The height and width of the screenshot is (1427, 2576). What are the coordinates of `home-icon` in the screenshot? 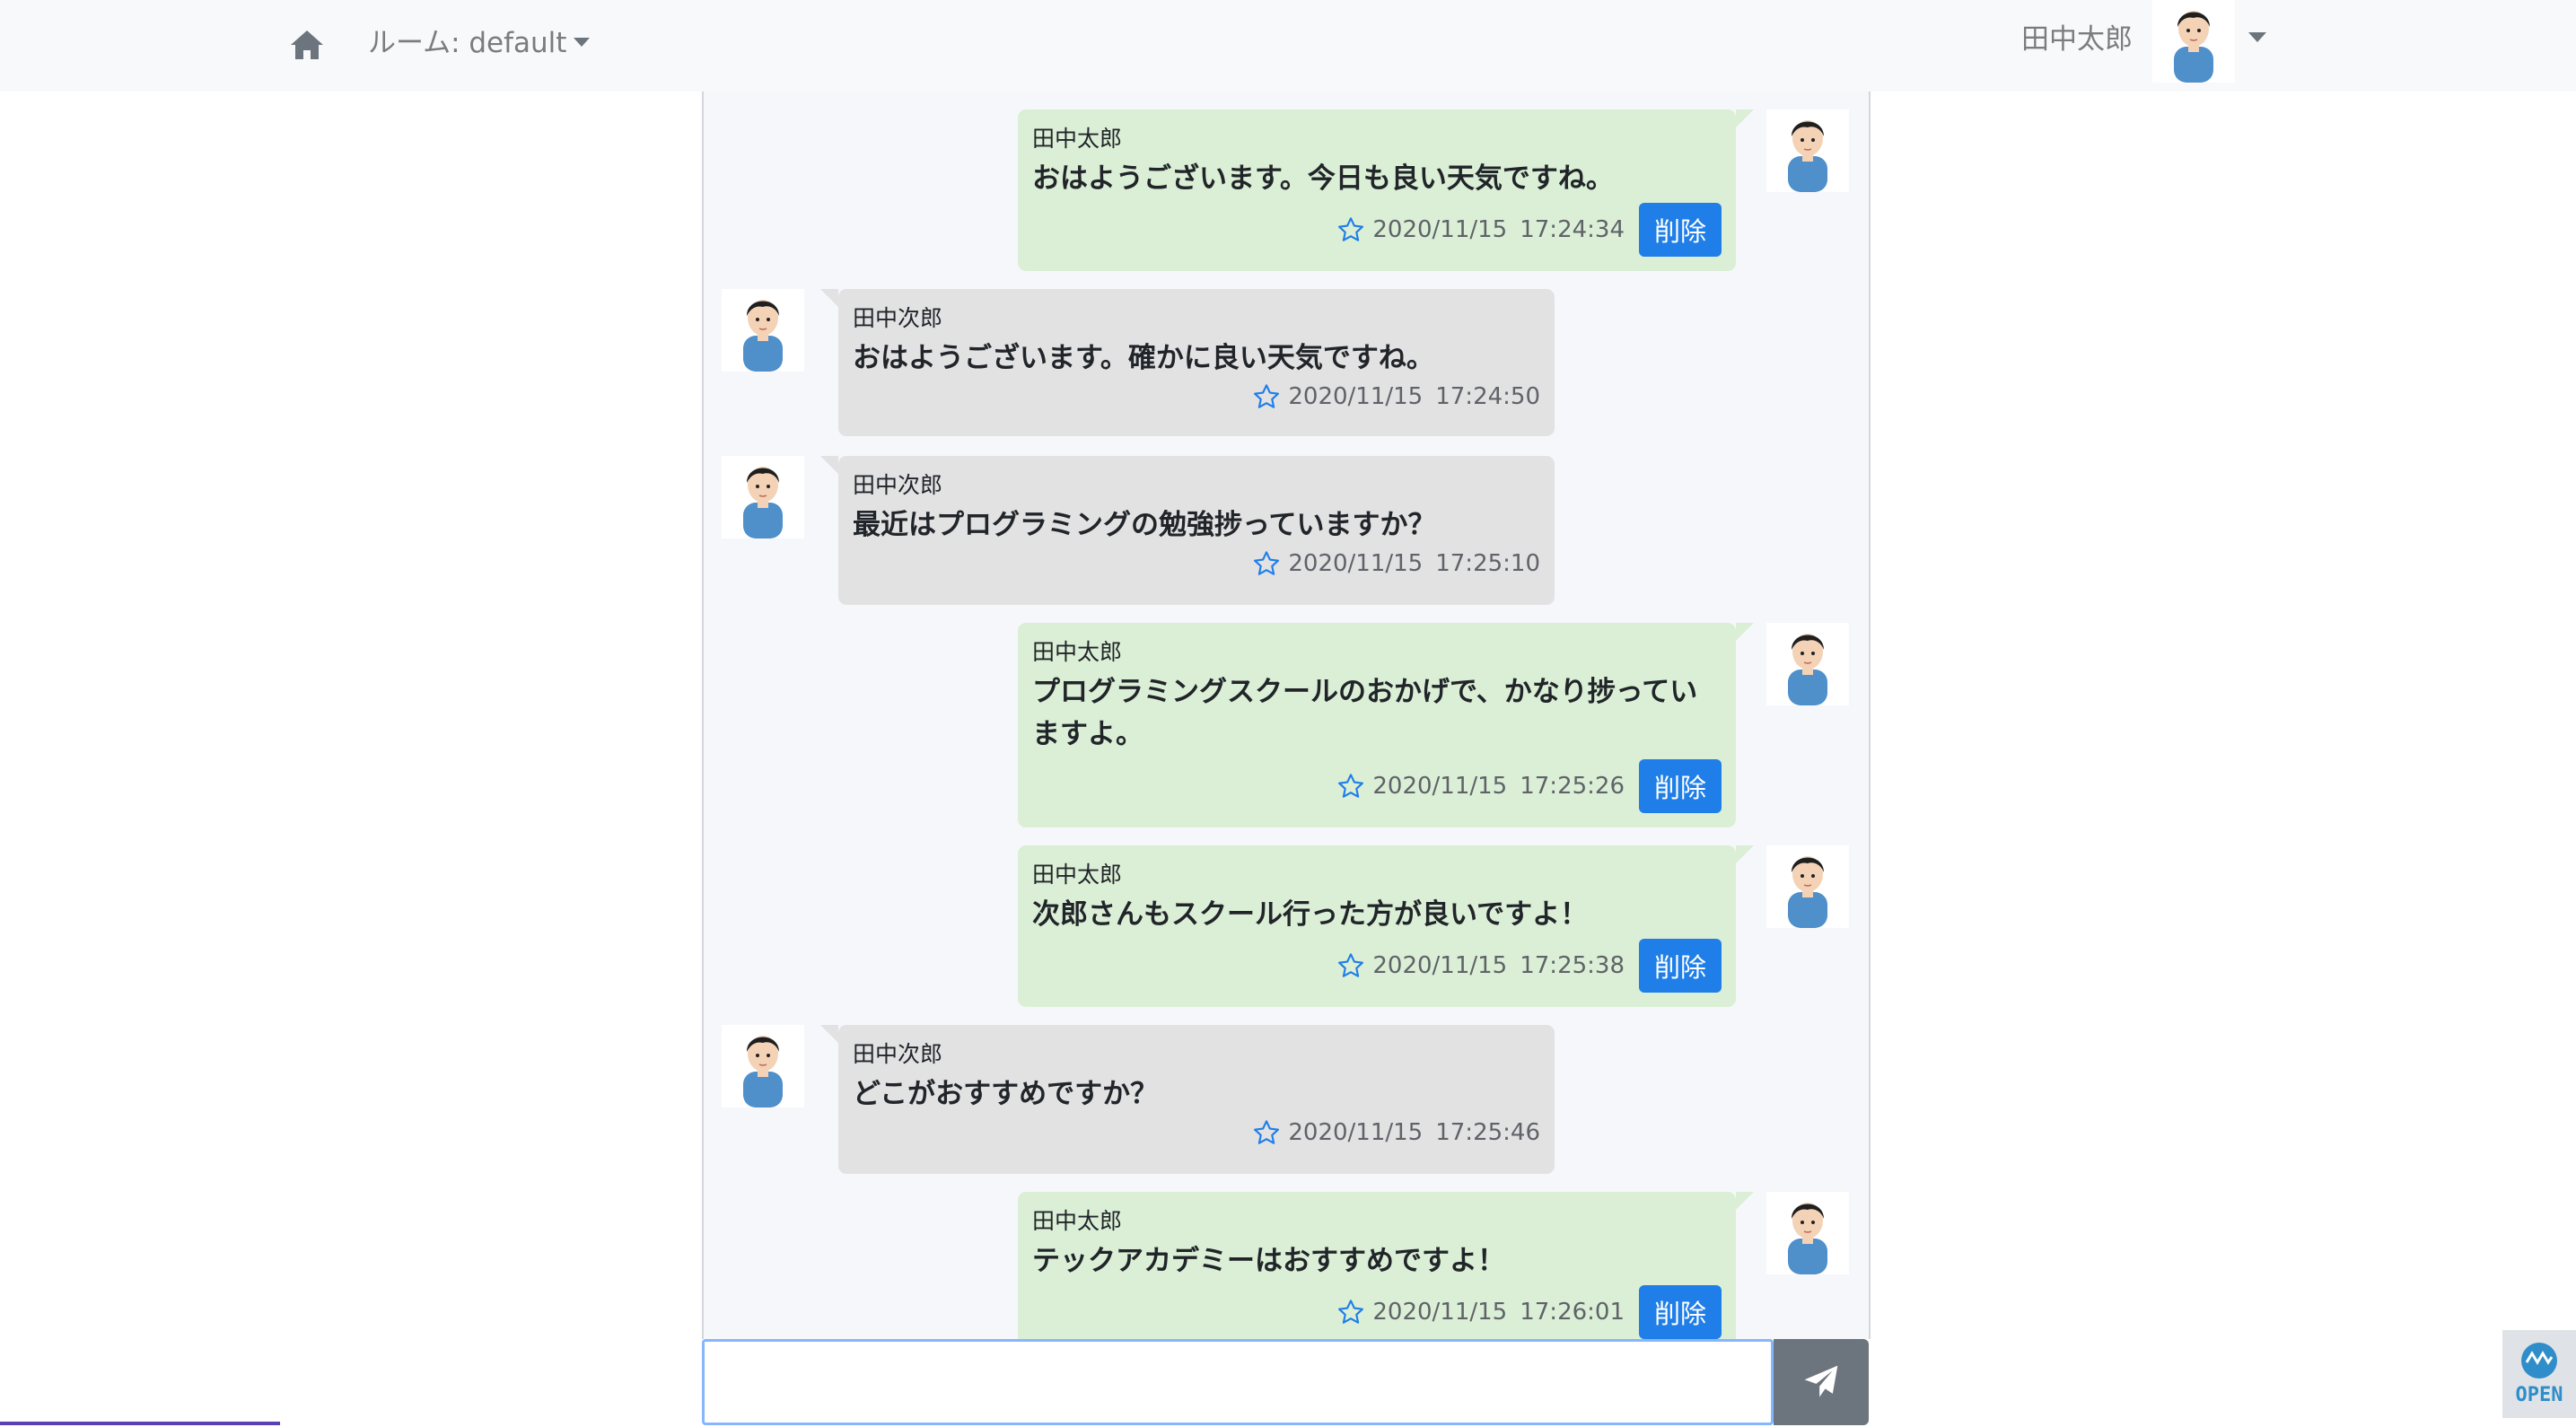 It's located at (307, 45).